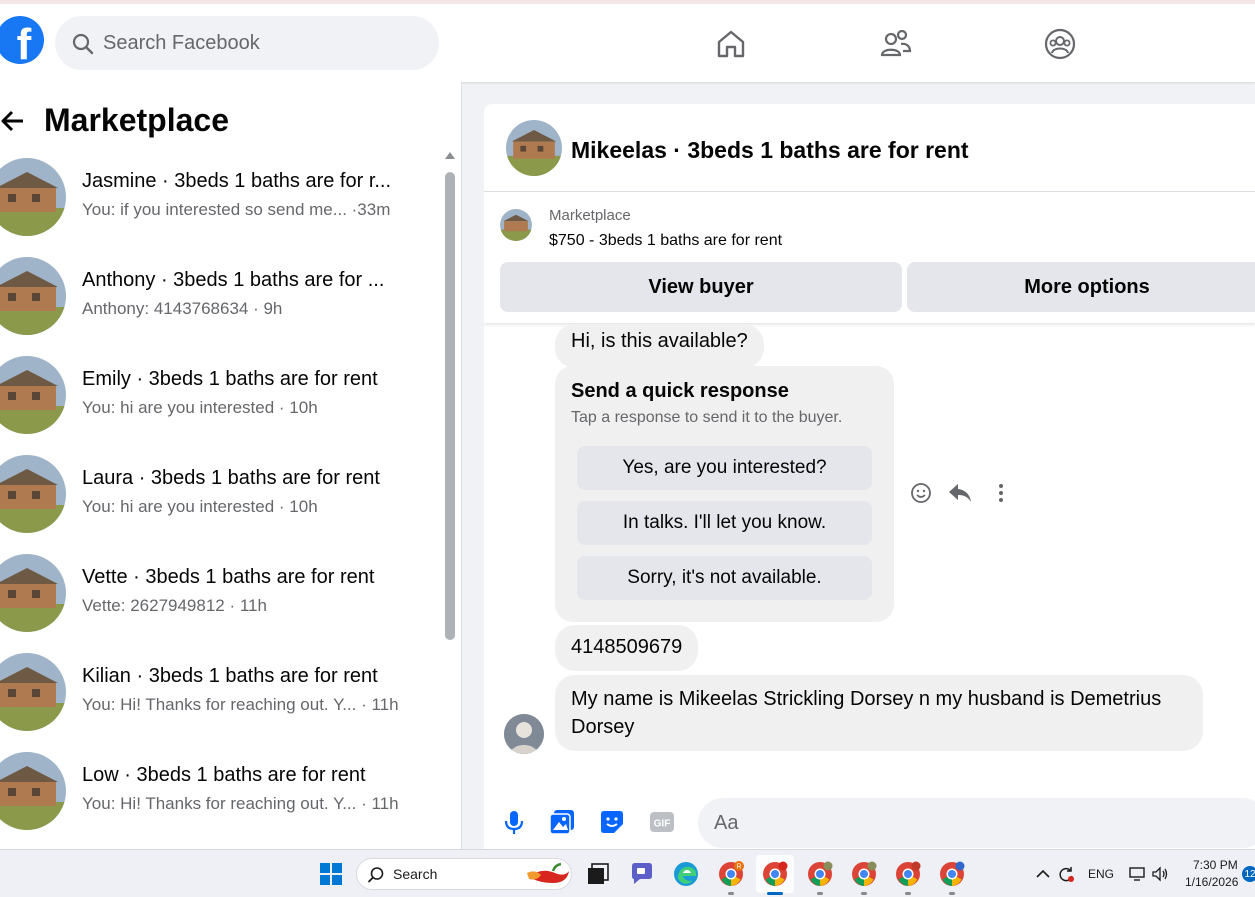 This screenshot has width=1255, height=897. Describe the element at coordinates (642, 874) in the screenshot. I see `teams-chat-icon` at that location.